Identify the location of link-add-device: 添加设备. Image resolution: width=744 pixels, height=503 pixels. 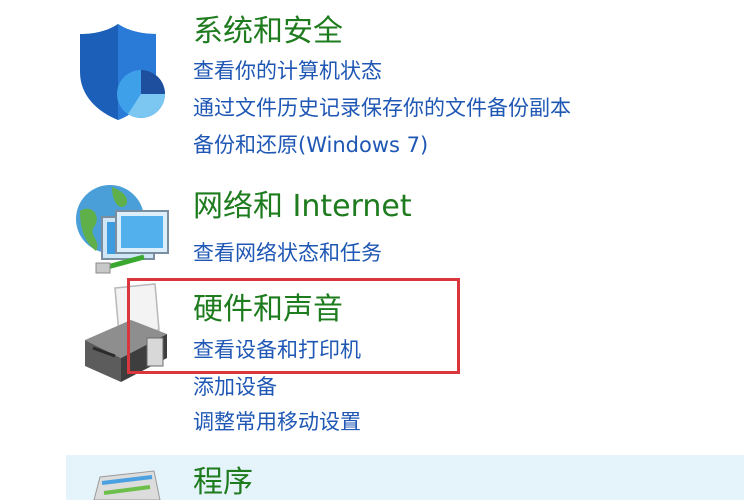
(235, 387).